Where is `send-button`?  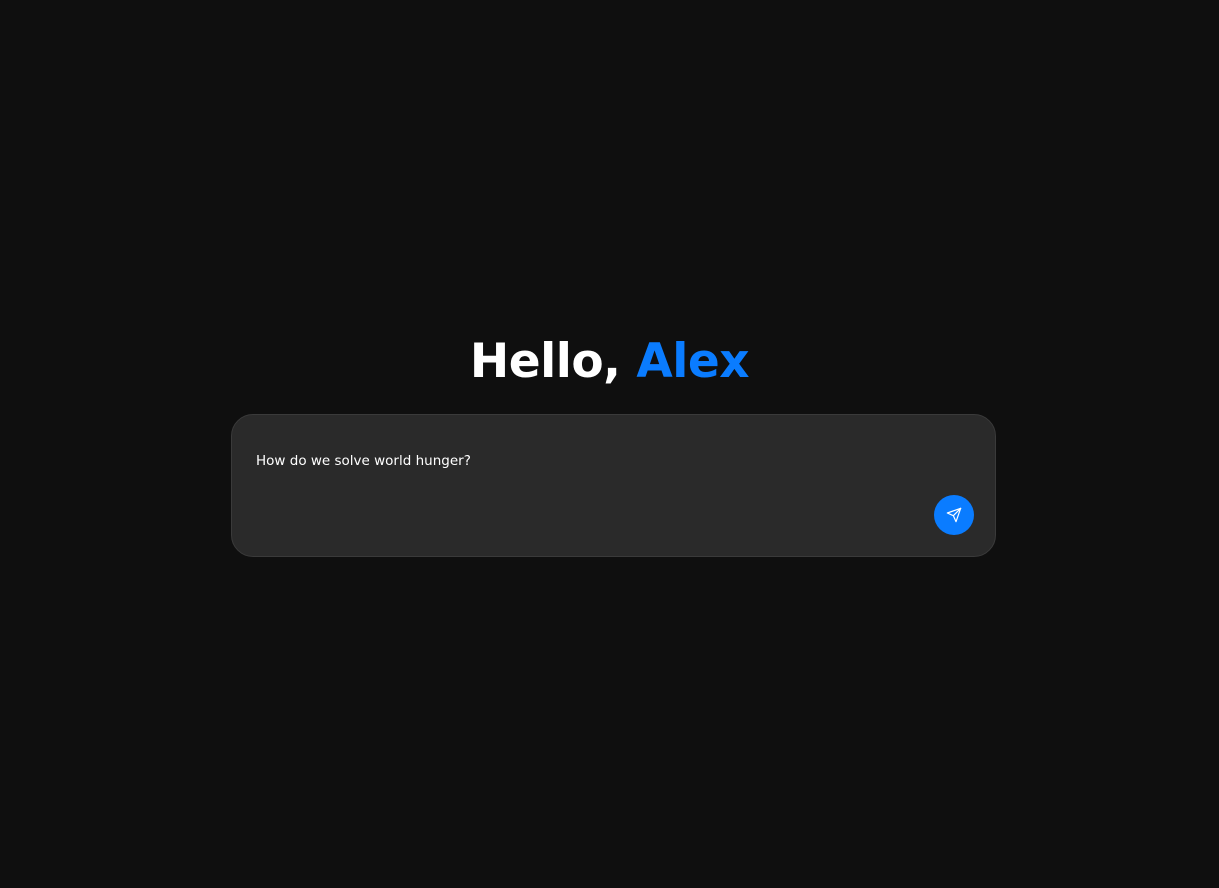
send-button is located at coordinates (954, 515).